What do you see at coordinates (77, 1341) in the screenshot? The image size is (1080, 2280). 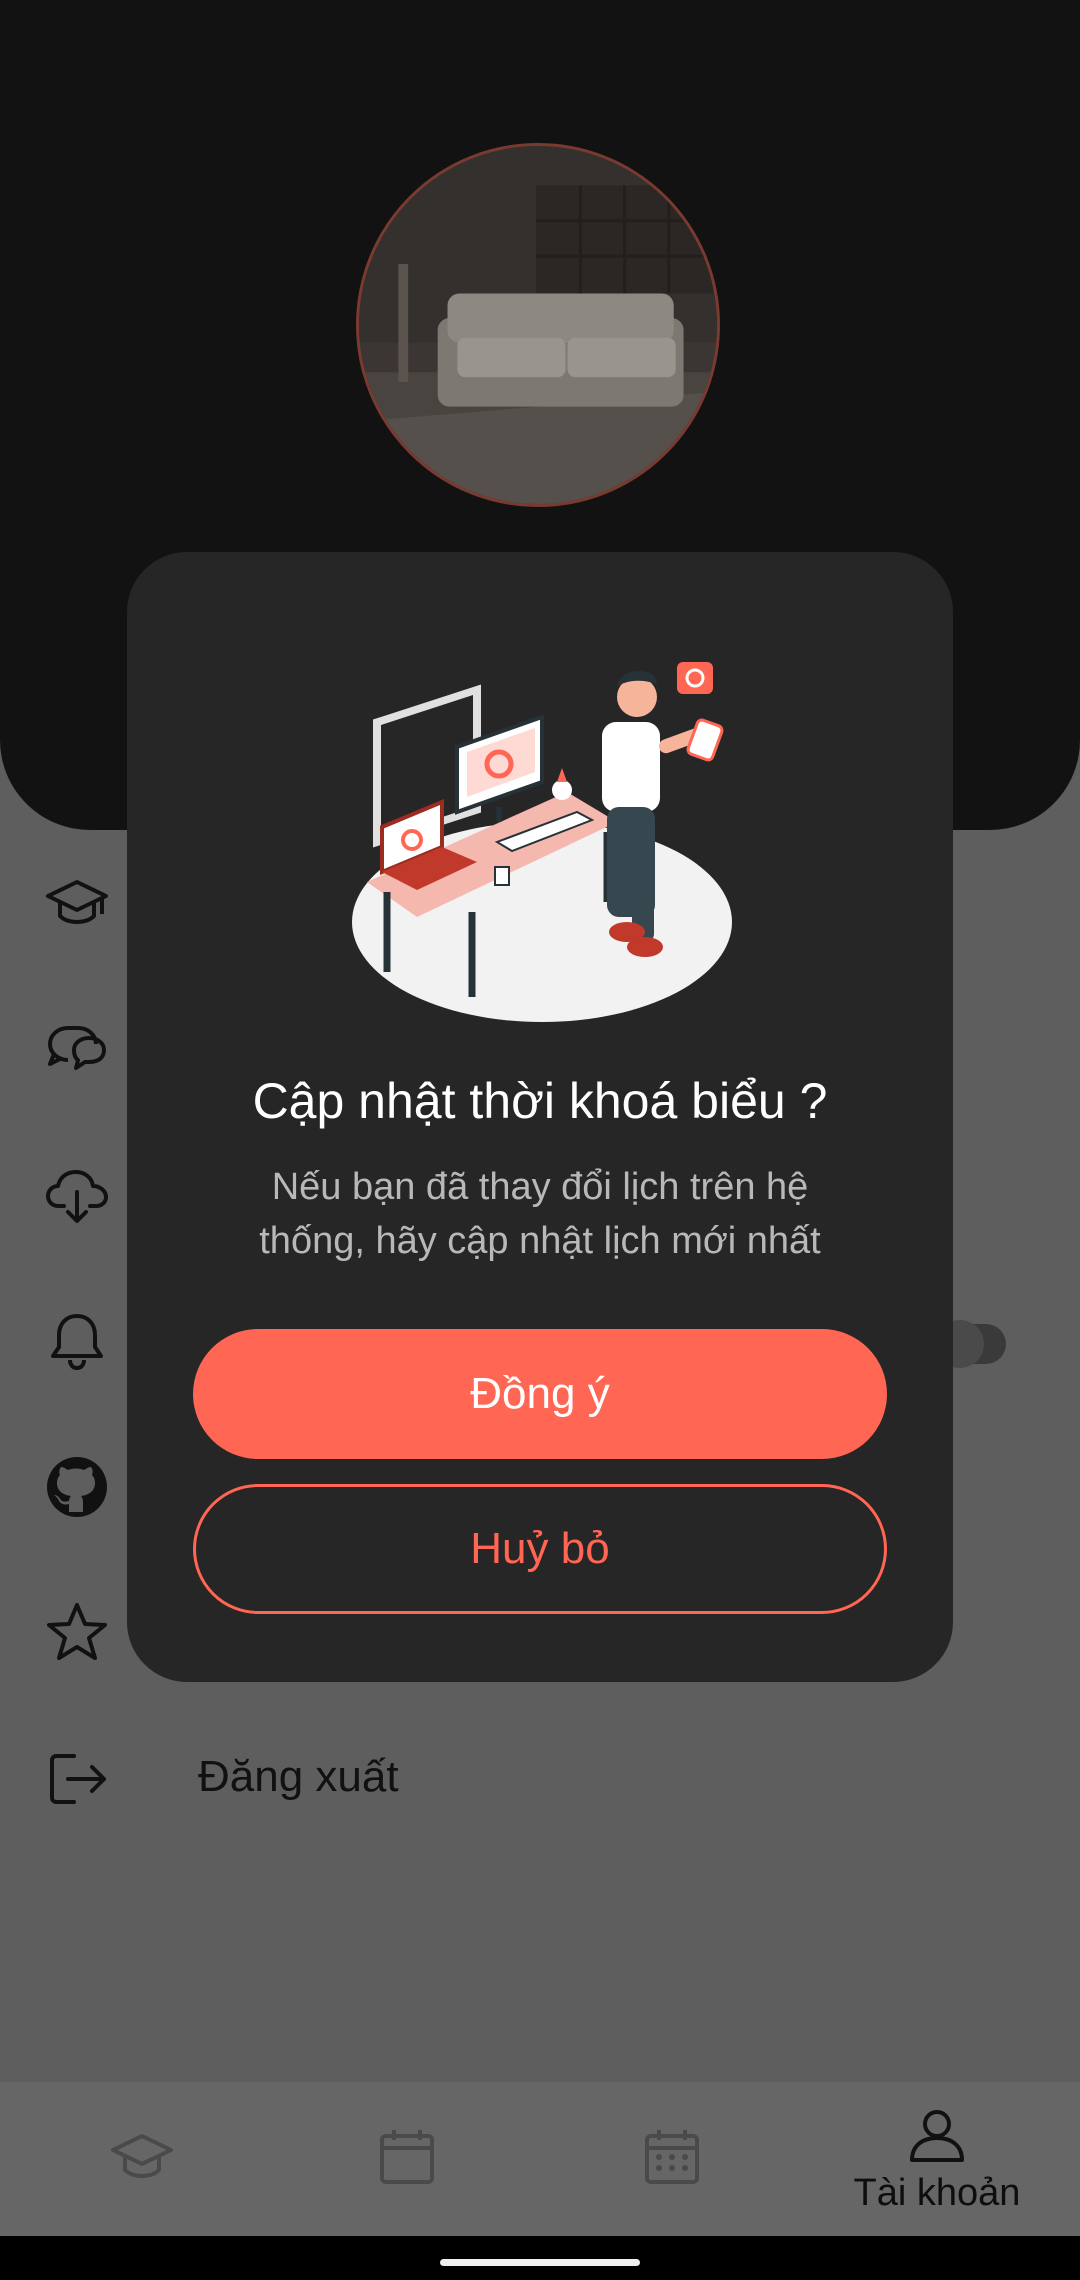 I see `bell-icon` at bounding box center [77, 1341].